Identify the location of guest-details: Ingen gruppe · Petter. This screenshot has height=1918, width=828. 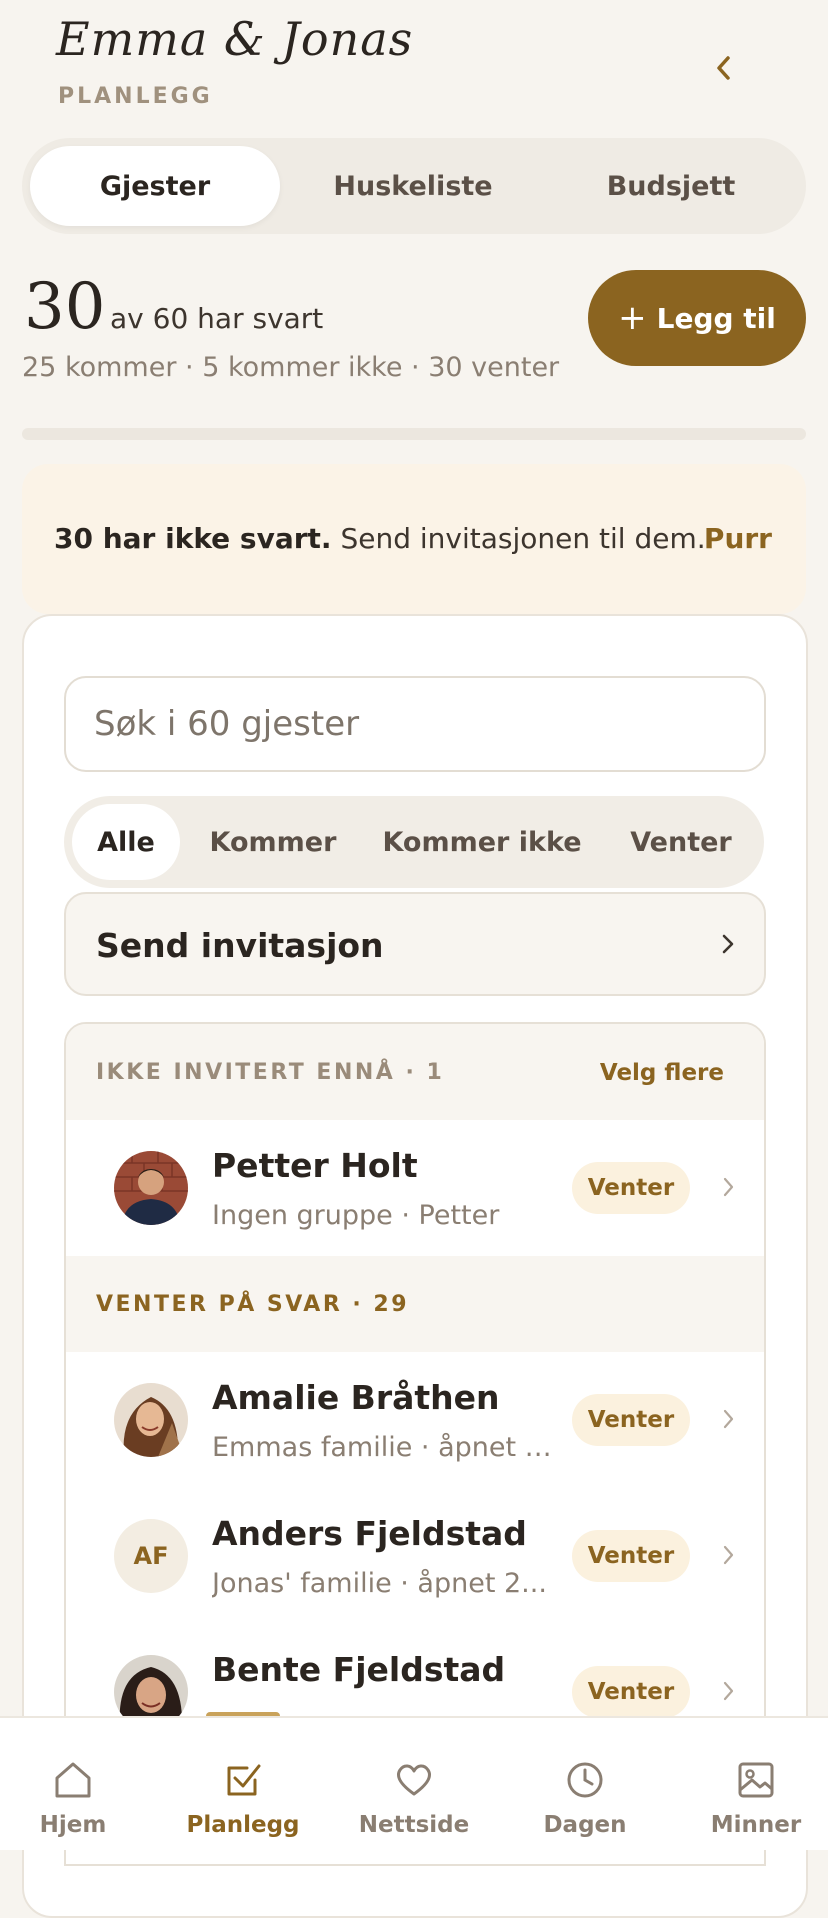
(356, 1215).